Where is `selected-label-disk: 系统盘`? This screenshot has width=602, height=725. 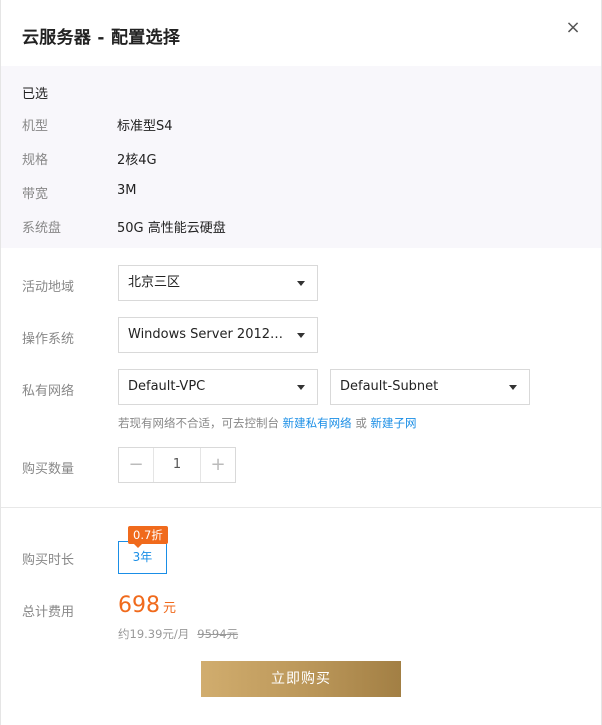 selected-label-disk: 系统盘 is located at coordinates (42, 228).